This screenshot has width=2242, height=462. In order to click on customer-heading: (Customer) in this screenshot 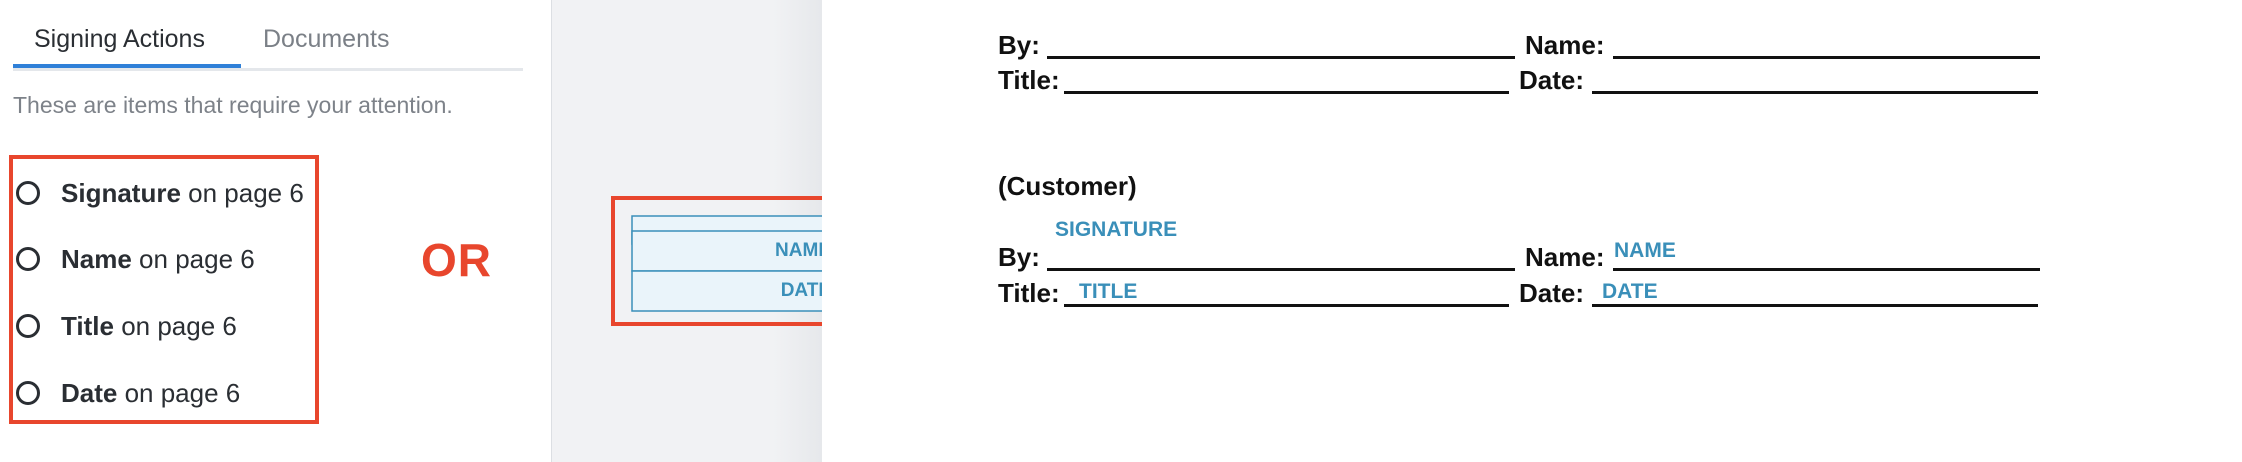, I will do `click(1067, 186)`.